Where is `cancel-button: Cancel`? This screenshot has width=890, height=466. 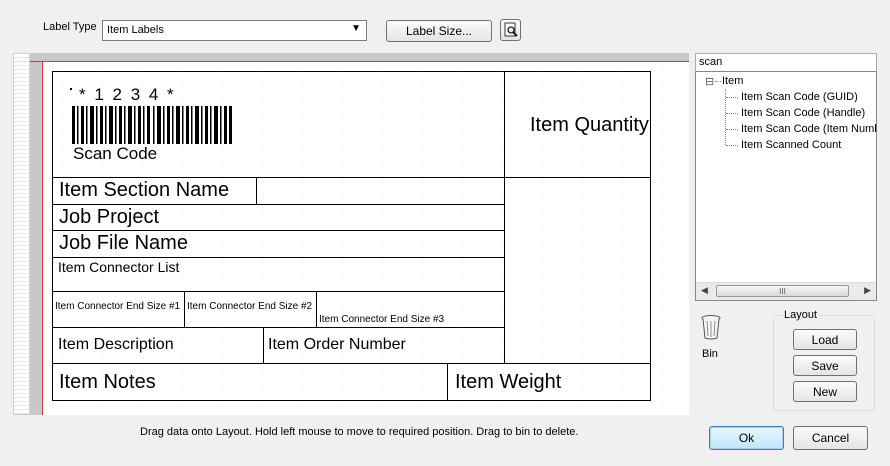
cancel-button: Cancel is located at coordinates (830, 438).